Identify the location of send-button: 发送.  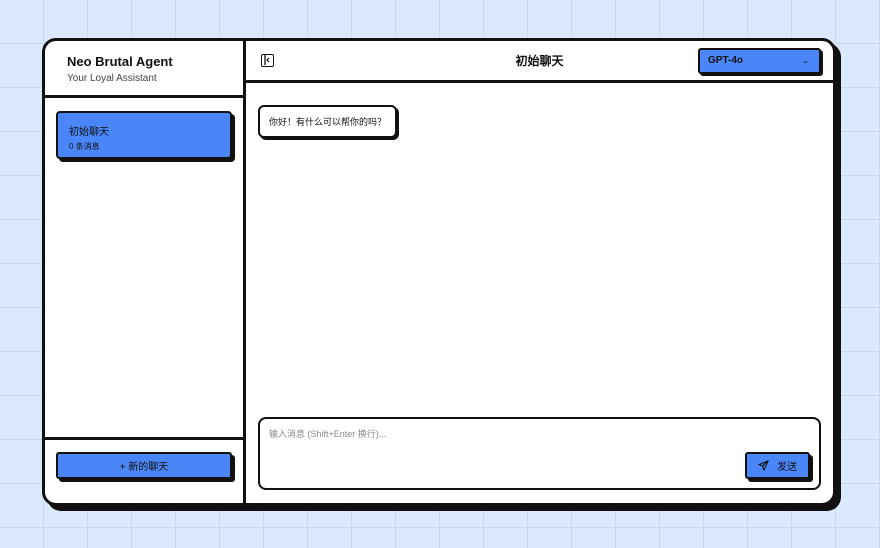
(777, 465).